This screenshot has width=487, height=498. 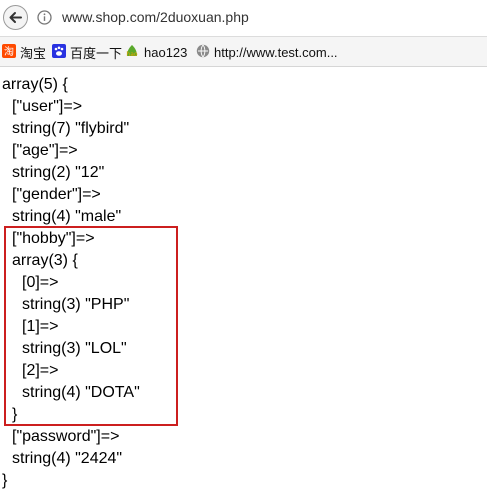 I want to click on dump-line: string(4) "male", so click(x=67, y=216).